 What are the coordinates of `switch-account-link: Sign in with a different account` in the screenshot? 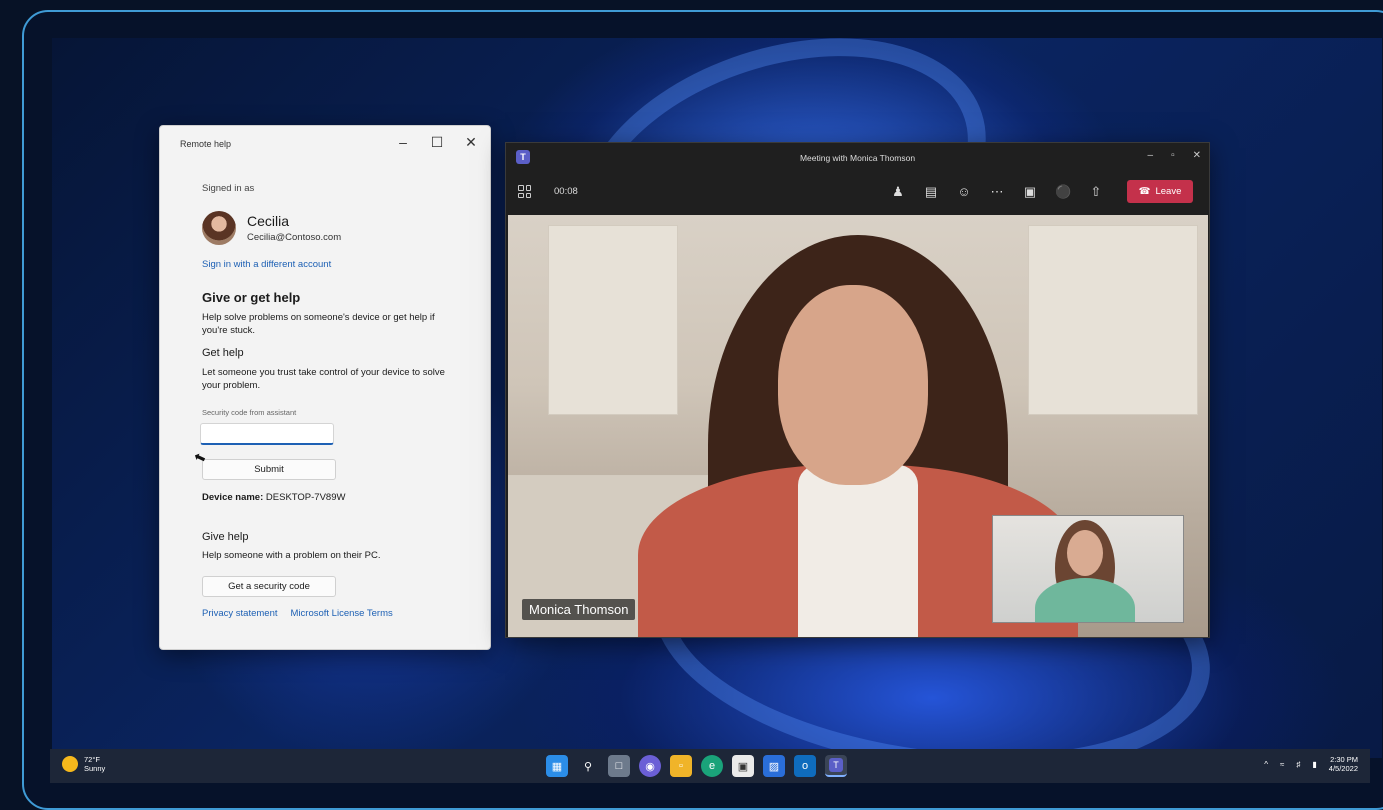 It's located at (332, 264).